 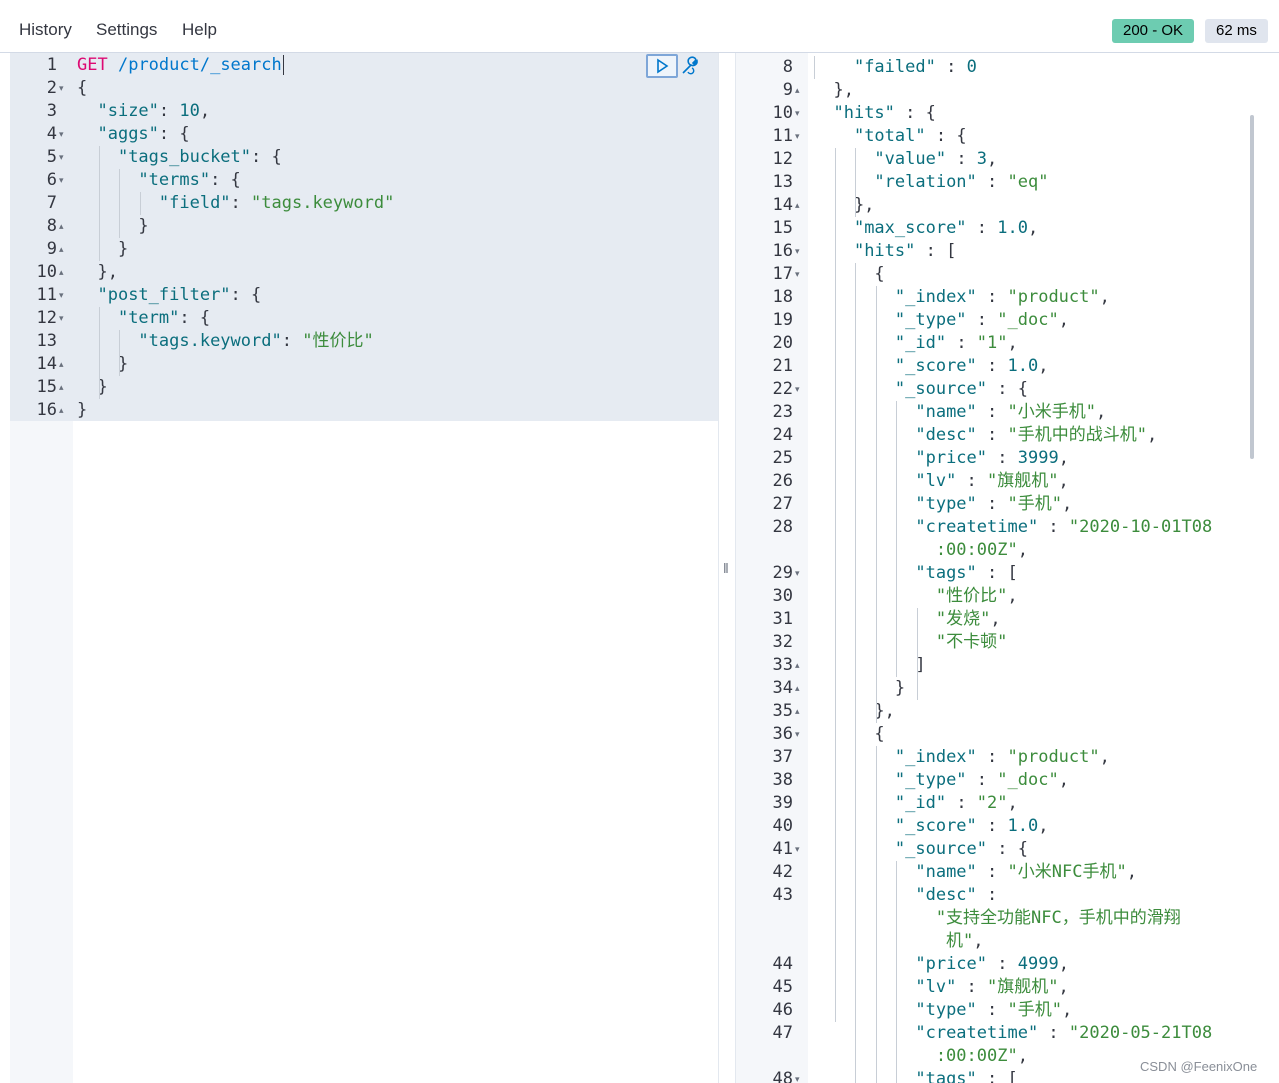 What do you see at coordinates (782, 297) in the screenshot?
I see `line-number: 18` at bounding box center [782, 297].